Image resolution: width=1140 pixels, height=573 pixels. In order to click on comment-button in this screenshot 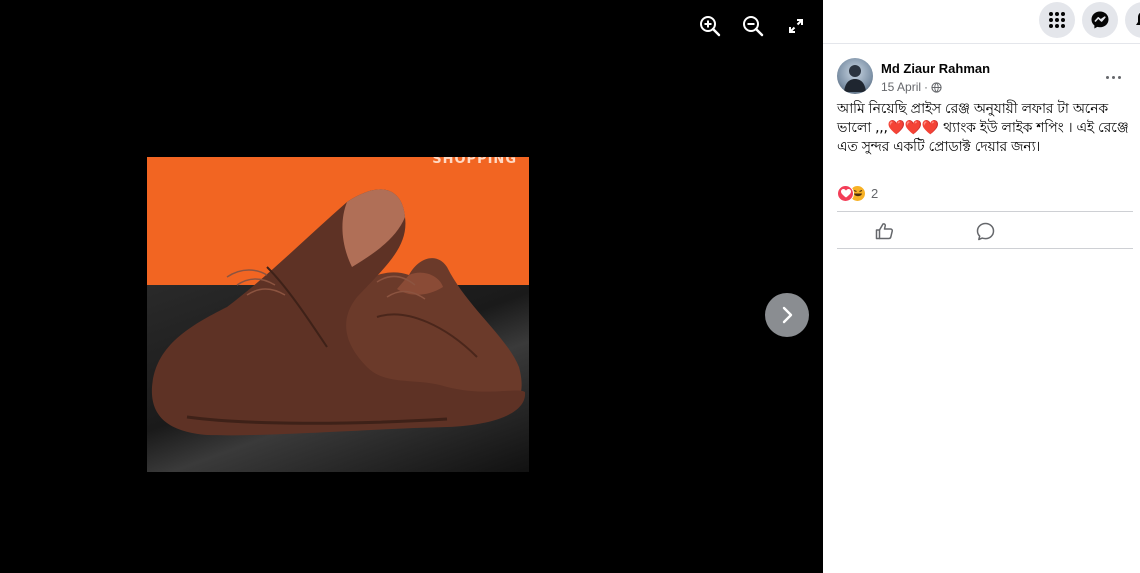, I will do `click(985, 231)`.